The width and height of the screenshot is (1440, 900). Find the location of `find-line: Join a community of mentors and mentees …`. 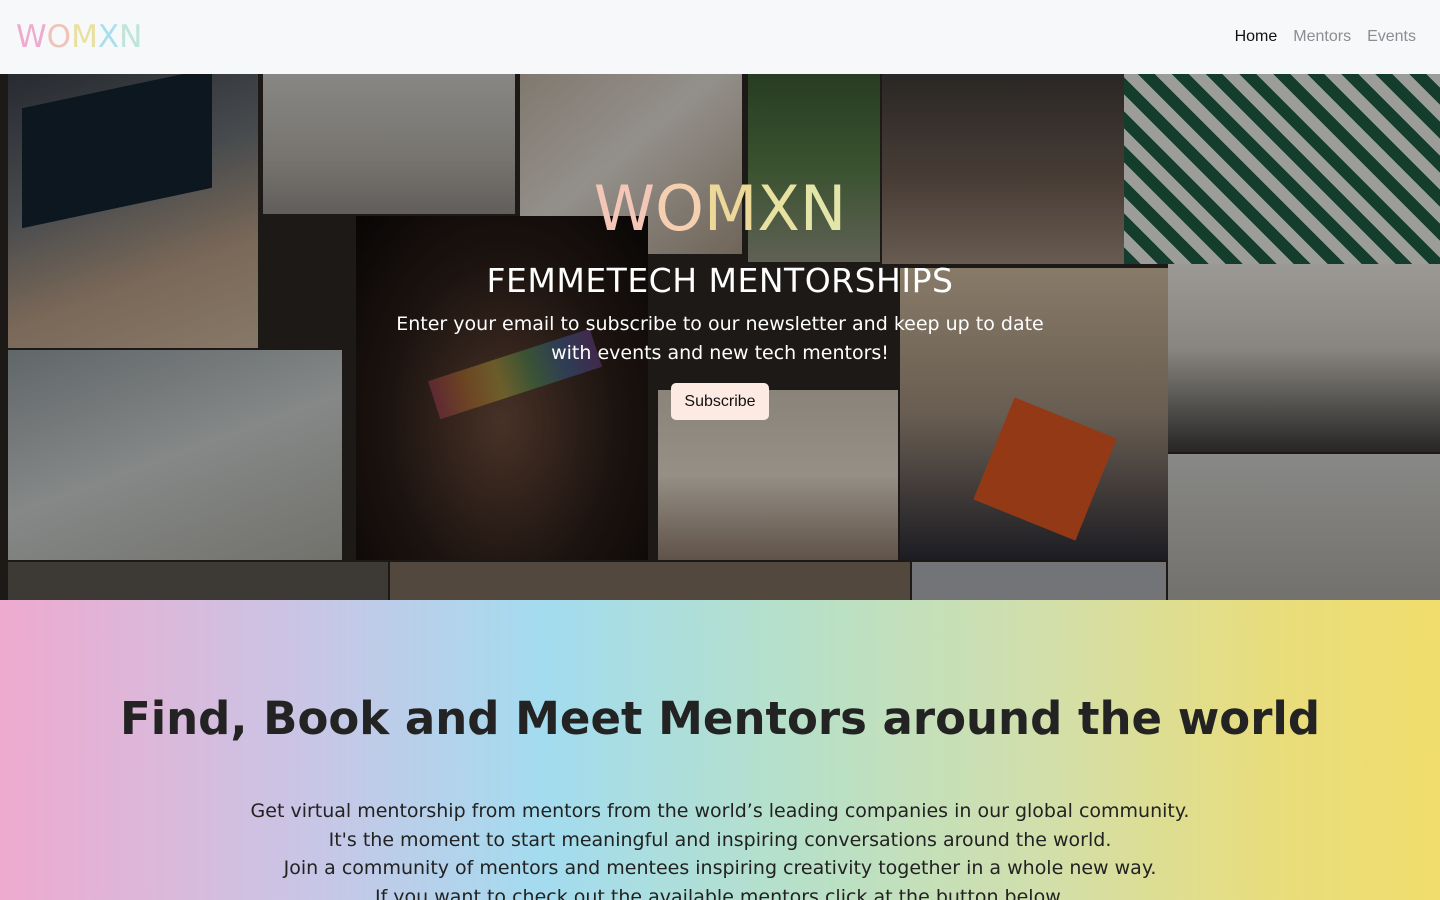

find-line: Join a community of mentors and mentees … is located at coordinates (720, 868).